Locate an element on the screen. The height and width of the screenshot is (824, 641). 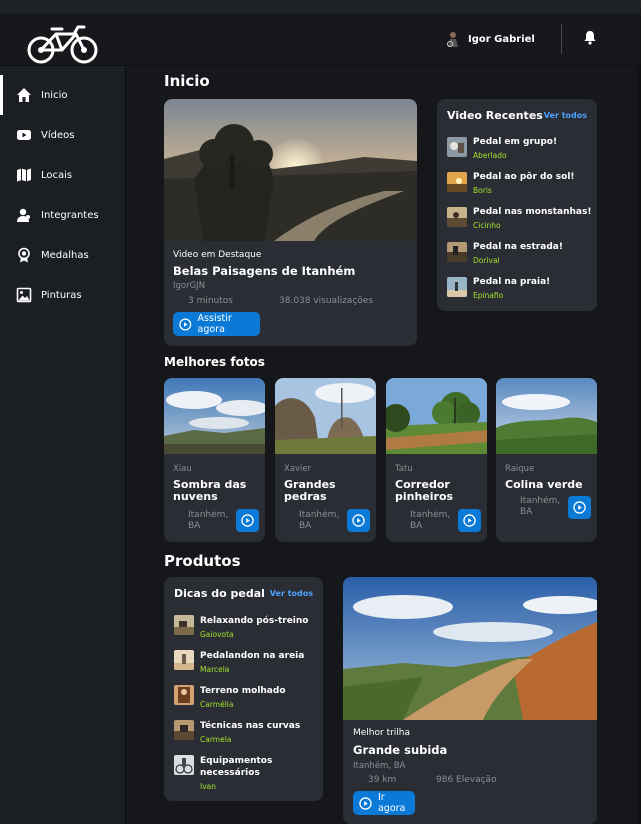
trail-distance: 39 km is located at coordinates (382, 780).